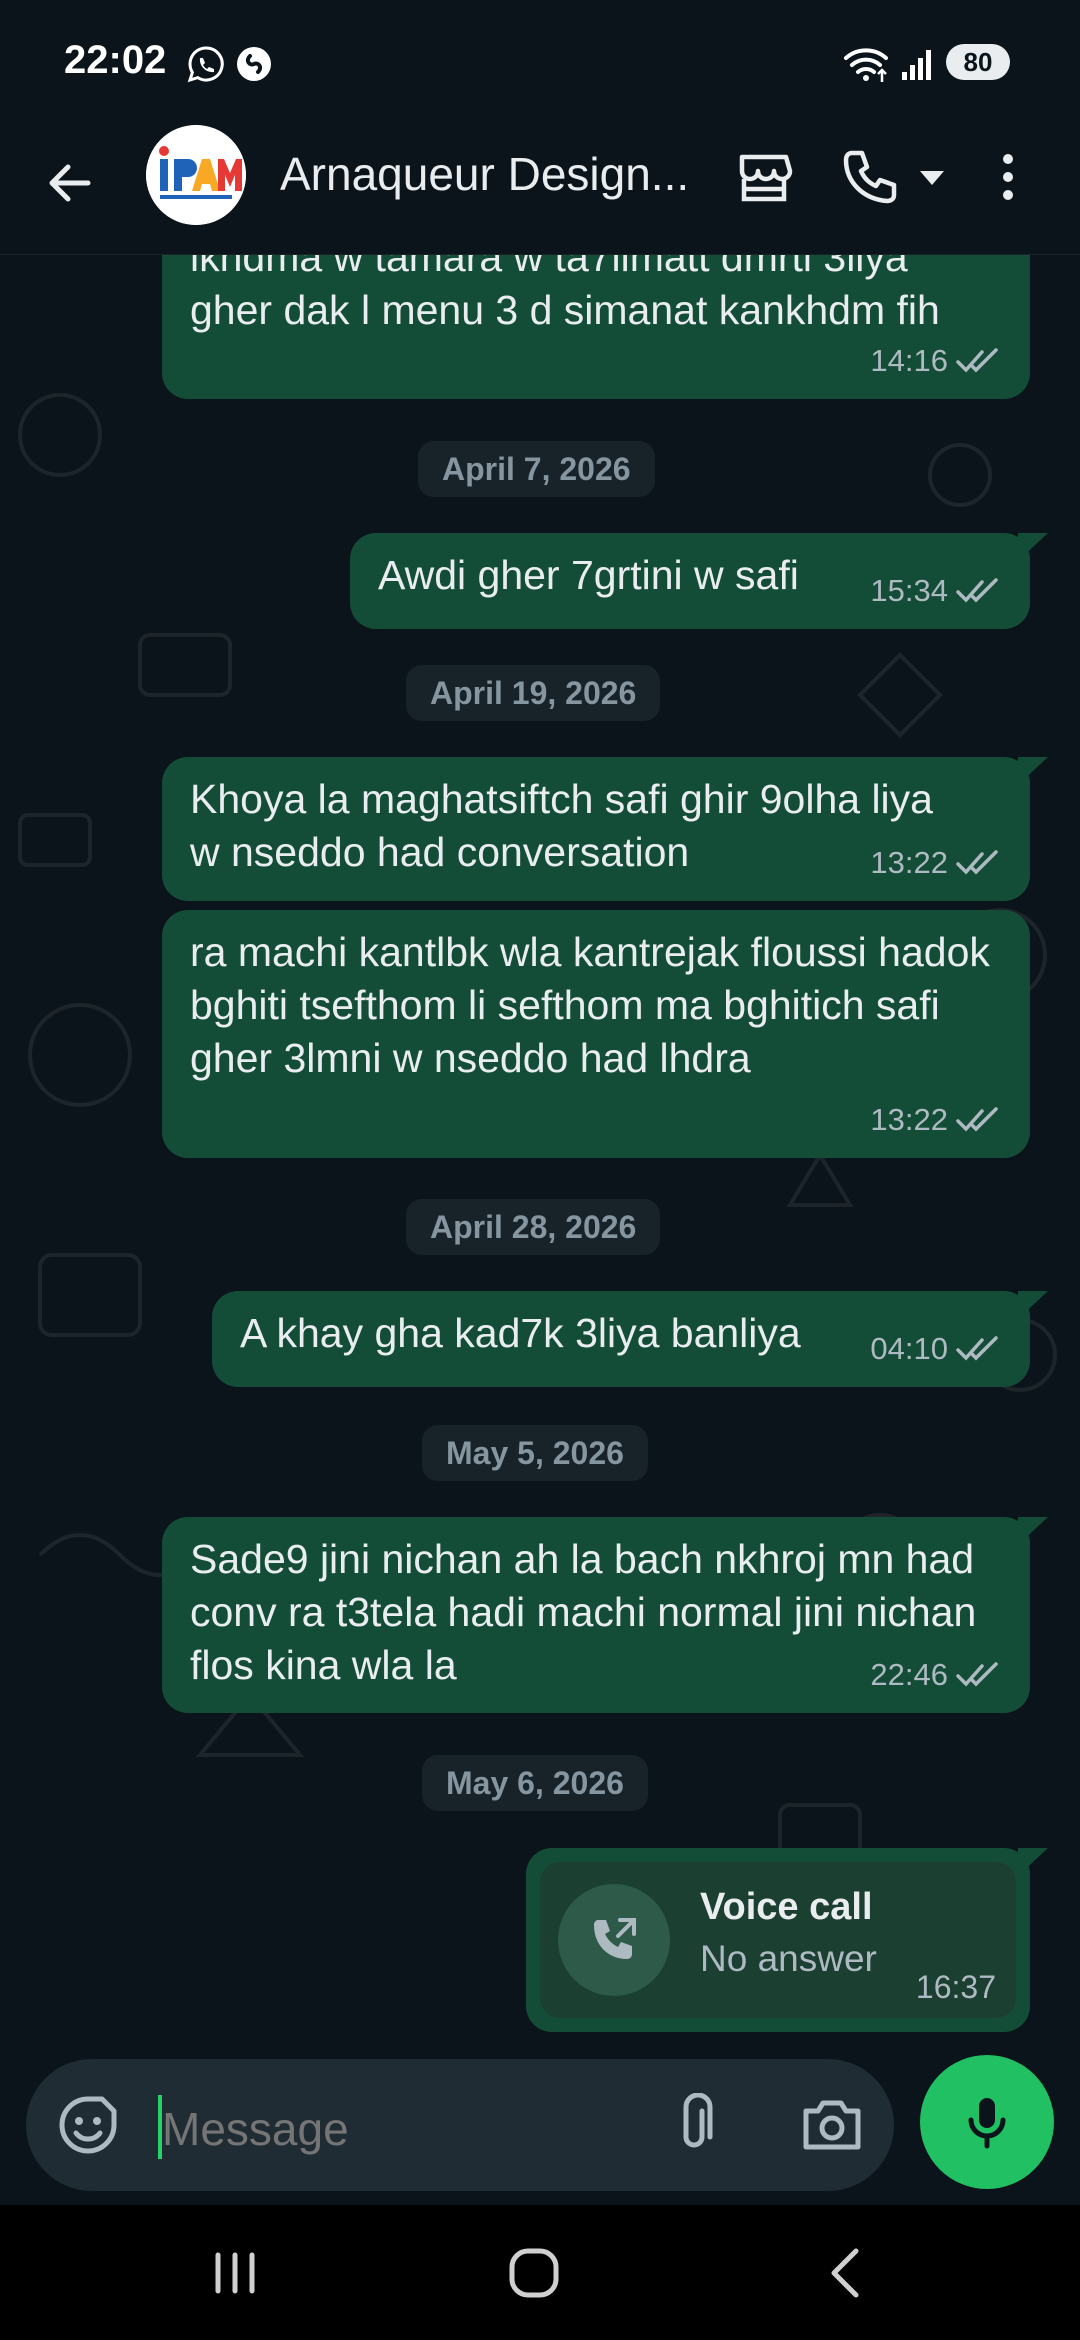  Describe the element at coordinates (909, 360) in the screenshot. I see `message-time: 14:16` at that location.